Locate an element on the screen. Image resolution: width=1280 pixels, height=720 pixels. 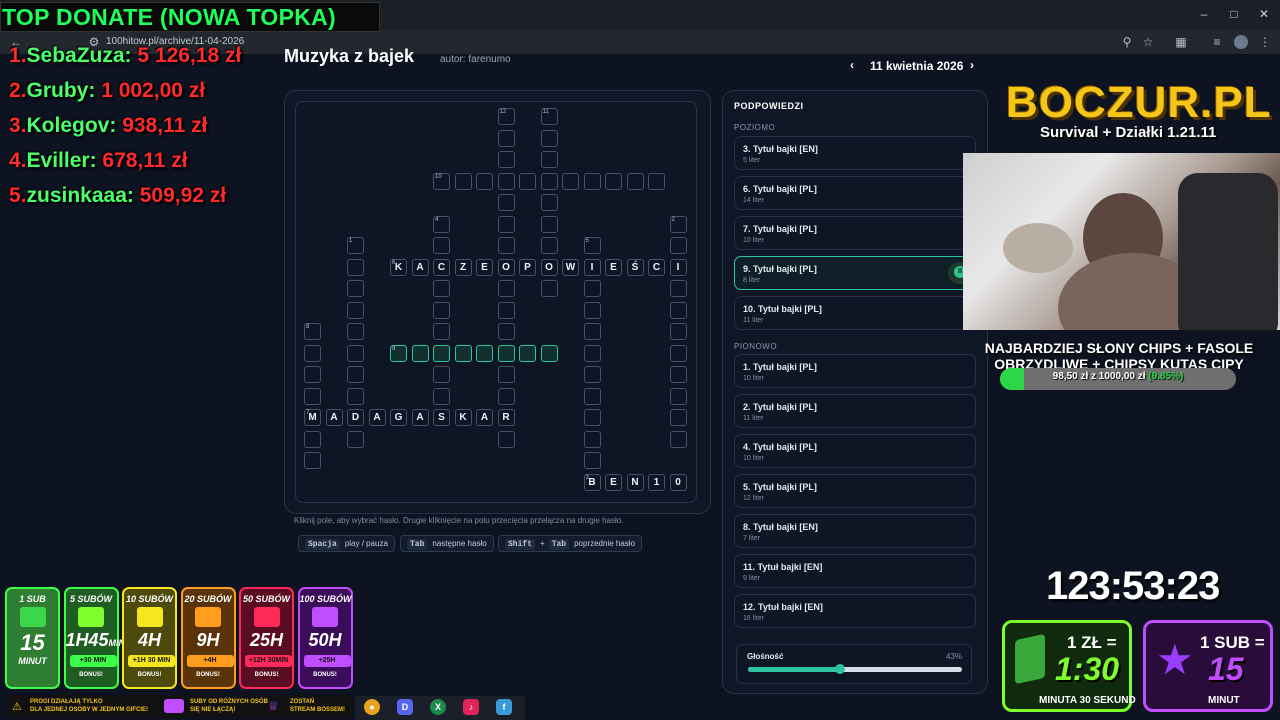
crossword-cell: I is located at coordinates (678, 267).